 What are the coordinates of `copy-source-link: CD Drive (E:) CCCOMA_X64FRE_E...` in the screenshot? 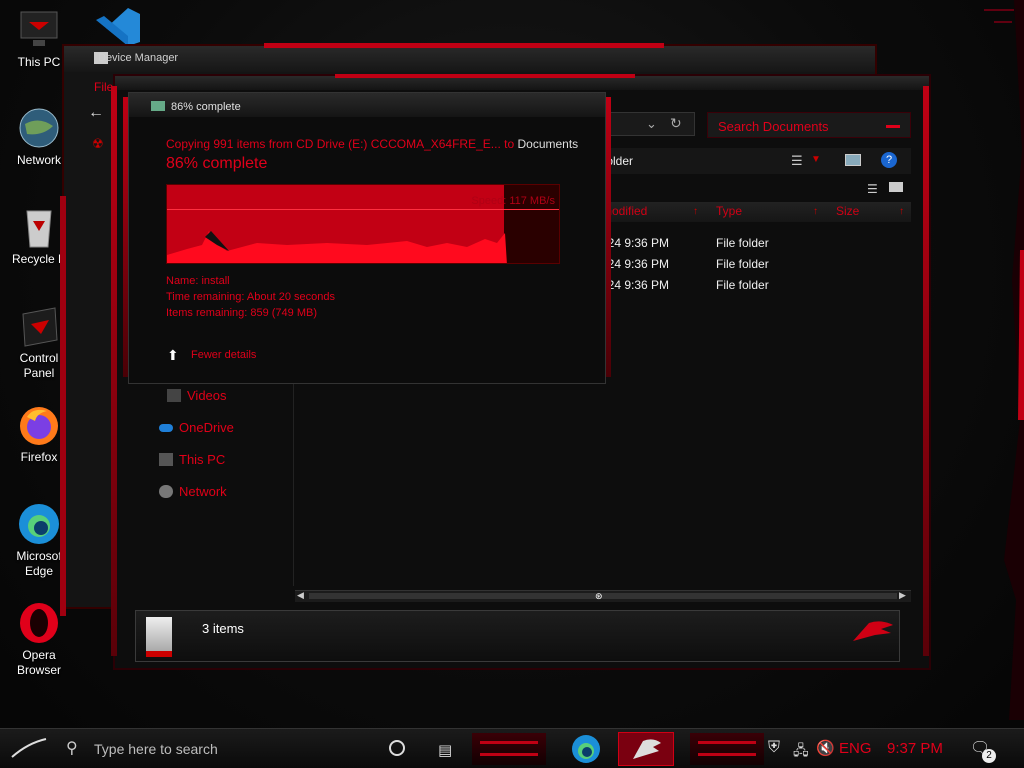 It's located at (398, 144).